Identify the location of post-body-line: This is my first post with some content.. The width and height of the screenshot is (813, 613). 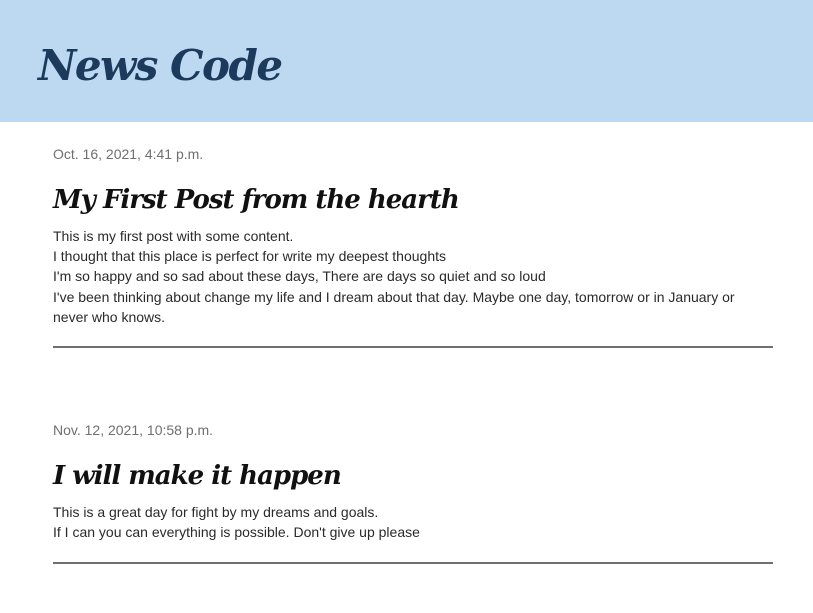
(173, 236).